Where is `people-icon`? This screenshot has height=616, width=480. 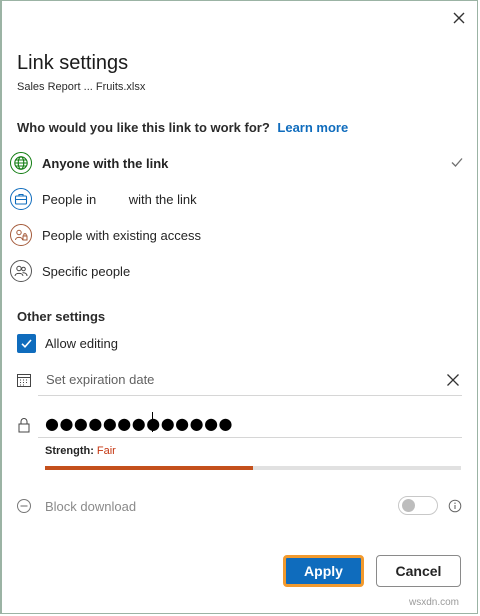 people-icon is located at coordinates (21, 271).